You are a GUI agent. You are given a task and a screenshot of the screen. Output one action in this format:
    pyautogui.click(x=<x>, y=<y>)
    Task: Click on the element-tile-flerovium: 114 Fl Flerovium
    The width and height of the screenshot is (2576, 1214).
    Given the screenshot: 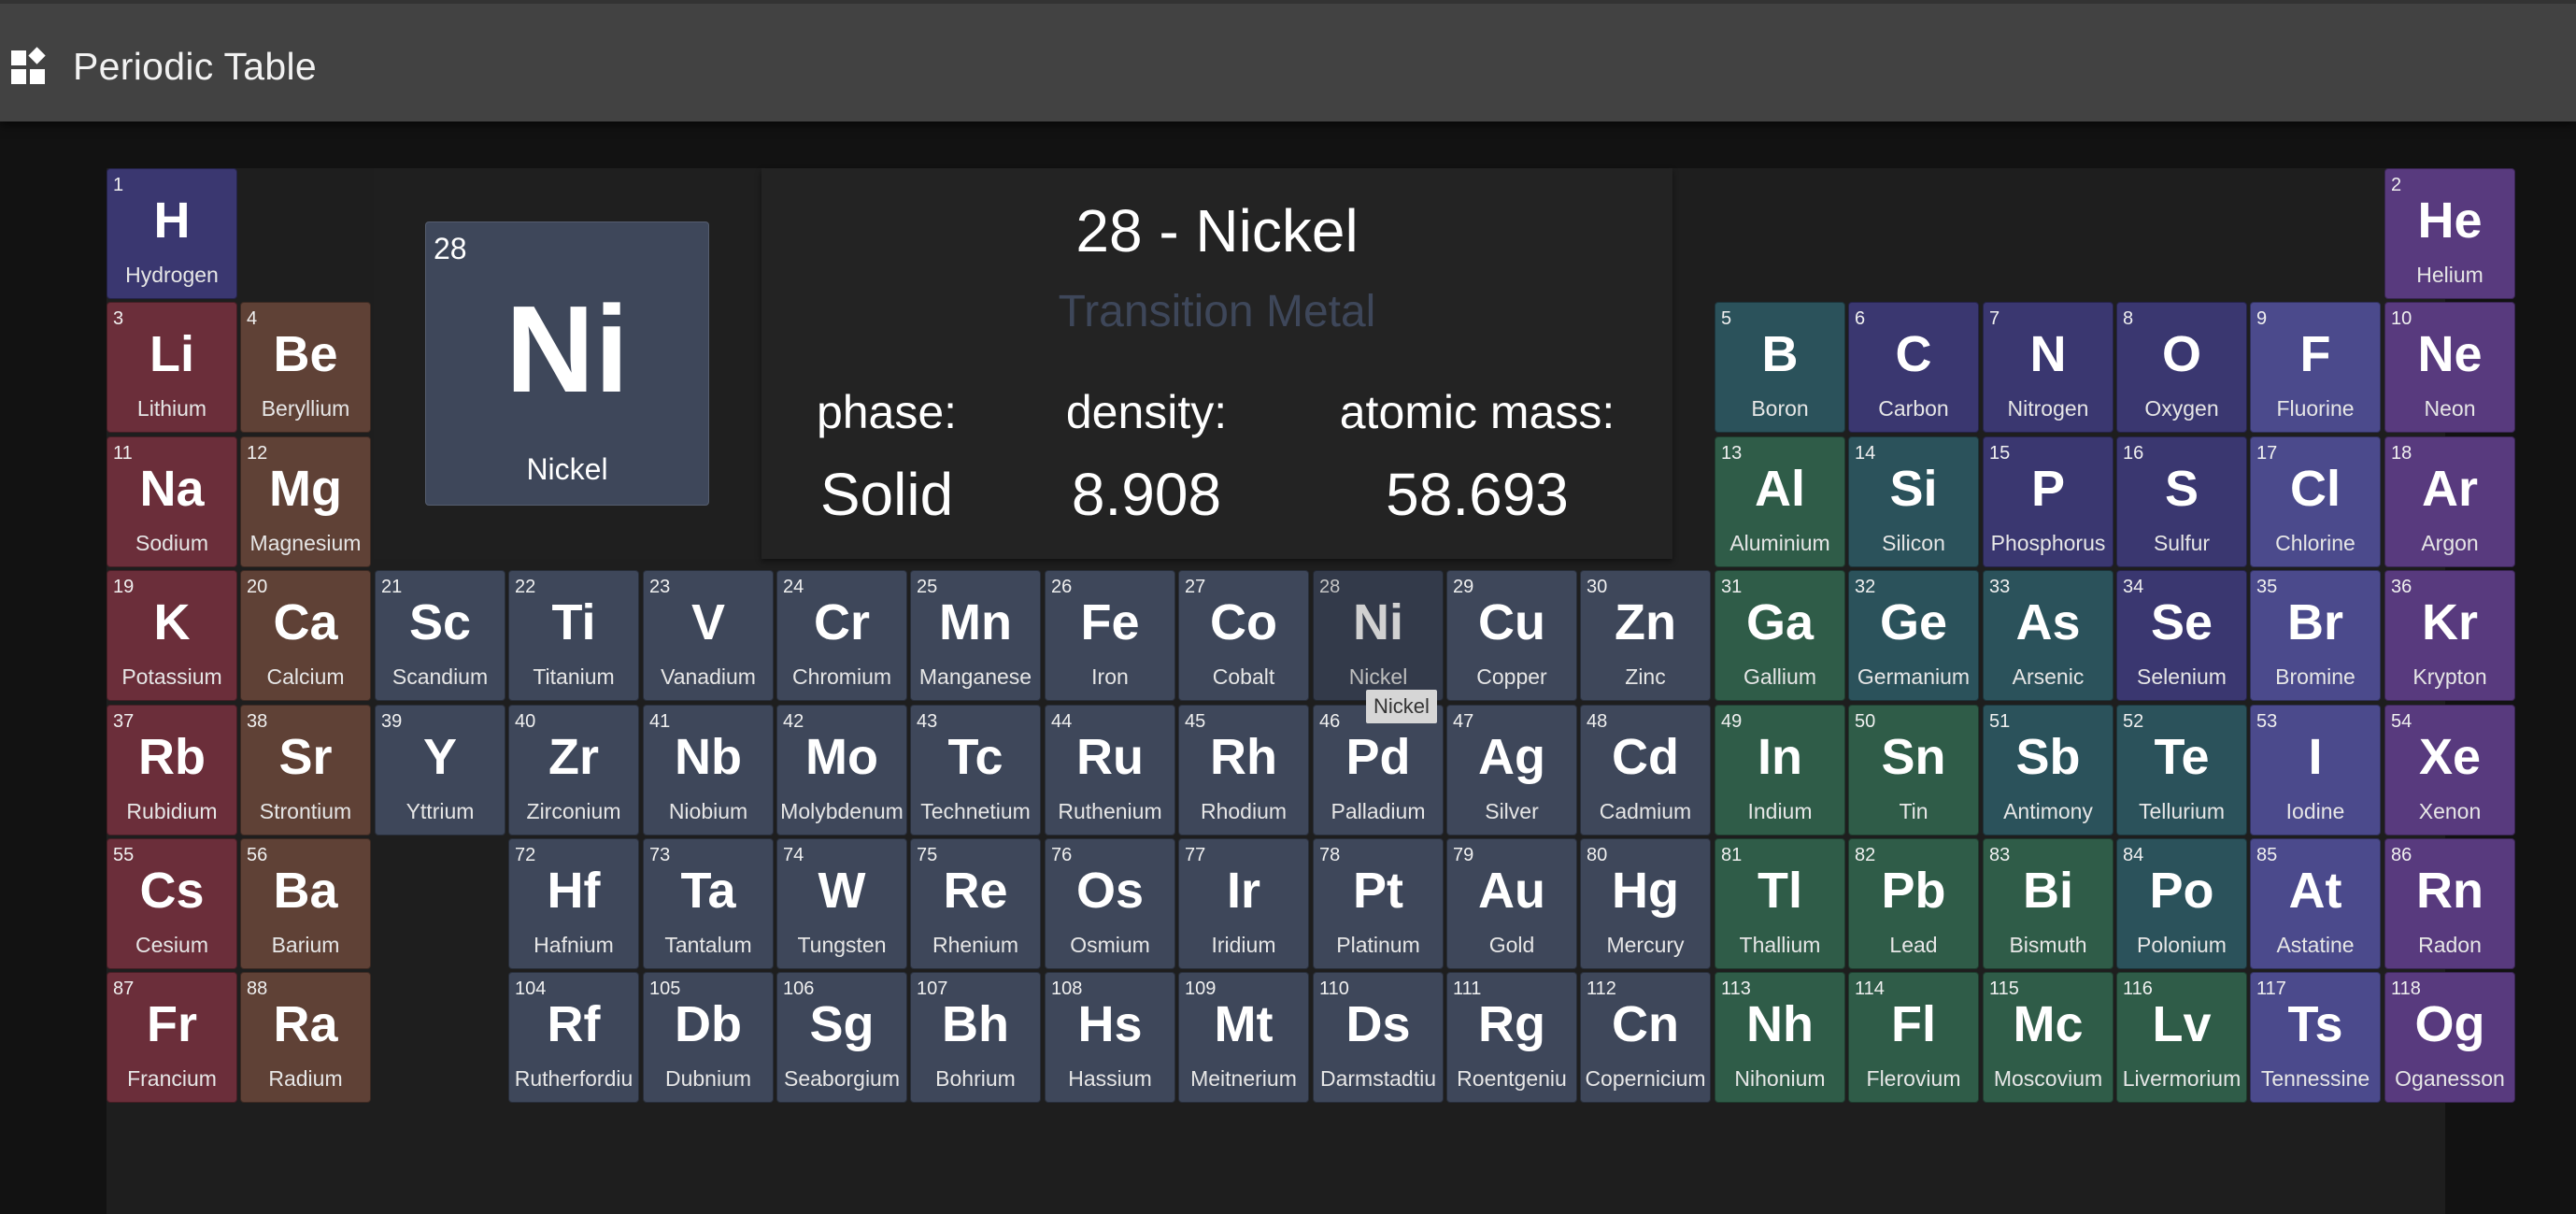 What is the action you would take?
    pyautogui.click(x=1913, y=1037)
    